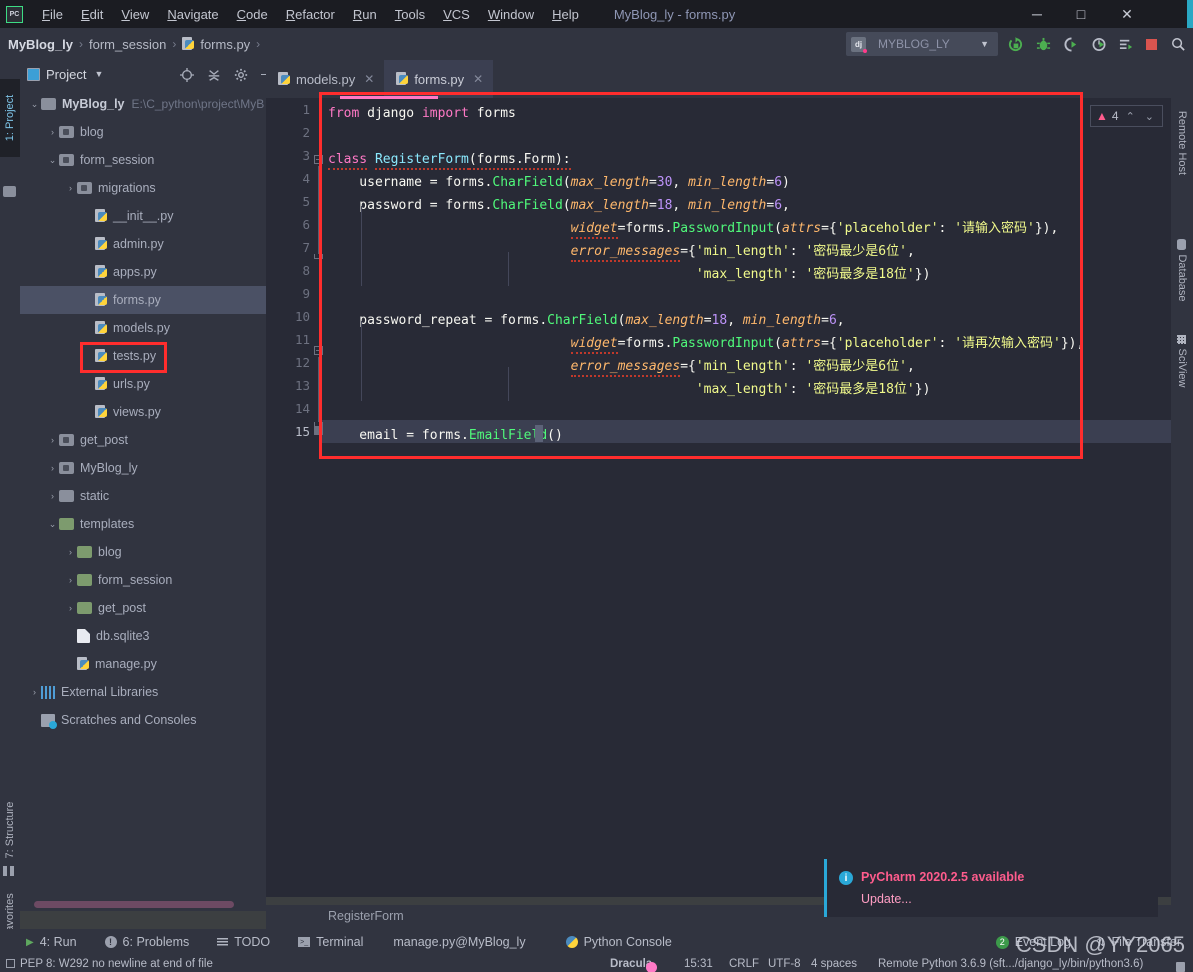 This screenshot has height=972, width=1193. What do you see at coordinates (143, 160) in the screenshot?
I see `tree-item-form-session: ⌄ form_session` at bounding box center [143, 160].